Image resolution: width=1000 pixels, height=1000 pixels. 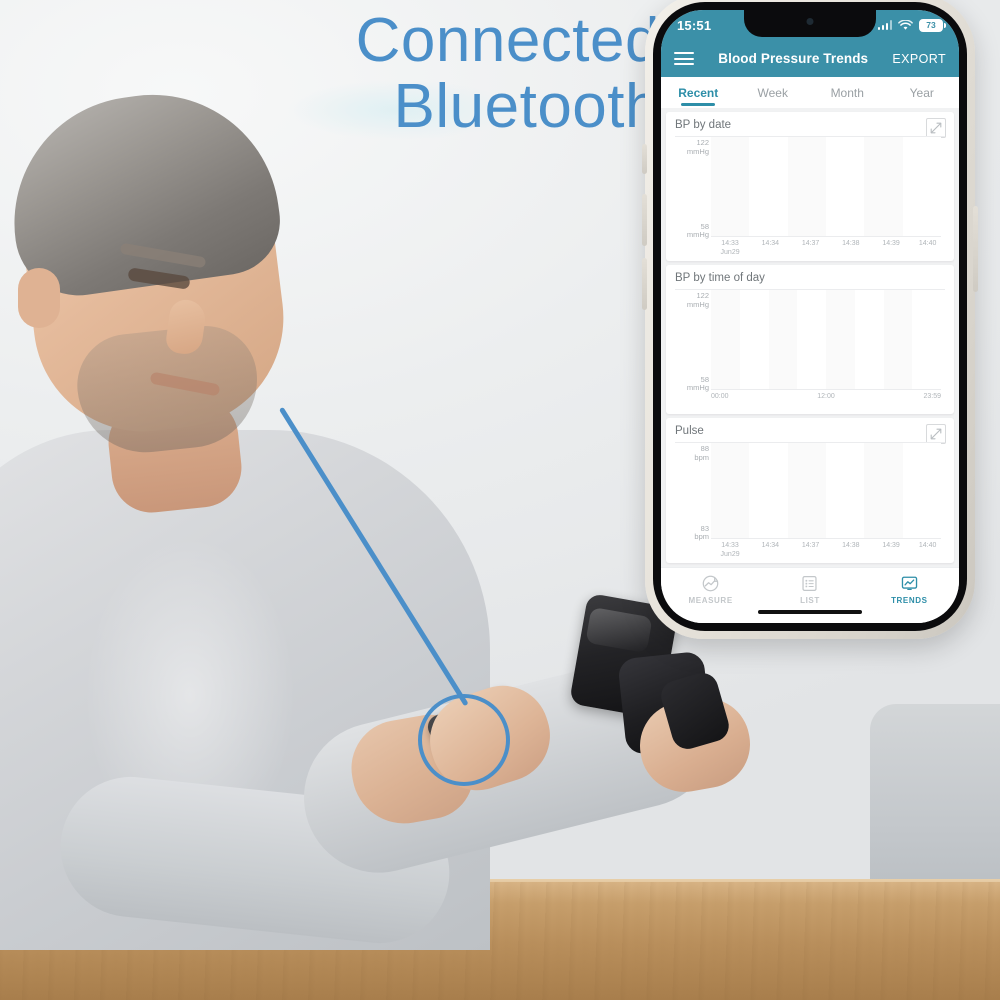 I want to click on headline-line-1: Connected, so click(x=507, y=40).